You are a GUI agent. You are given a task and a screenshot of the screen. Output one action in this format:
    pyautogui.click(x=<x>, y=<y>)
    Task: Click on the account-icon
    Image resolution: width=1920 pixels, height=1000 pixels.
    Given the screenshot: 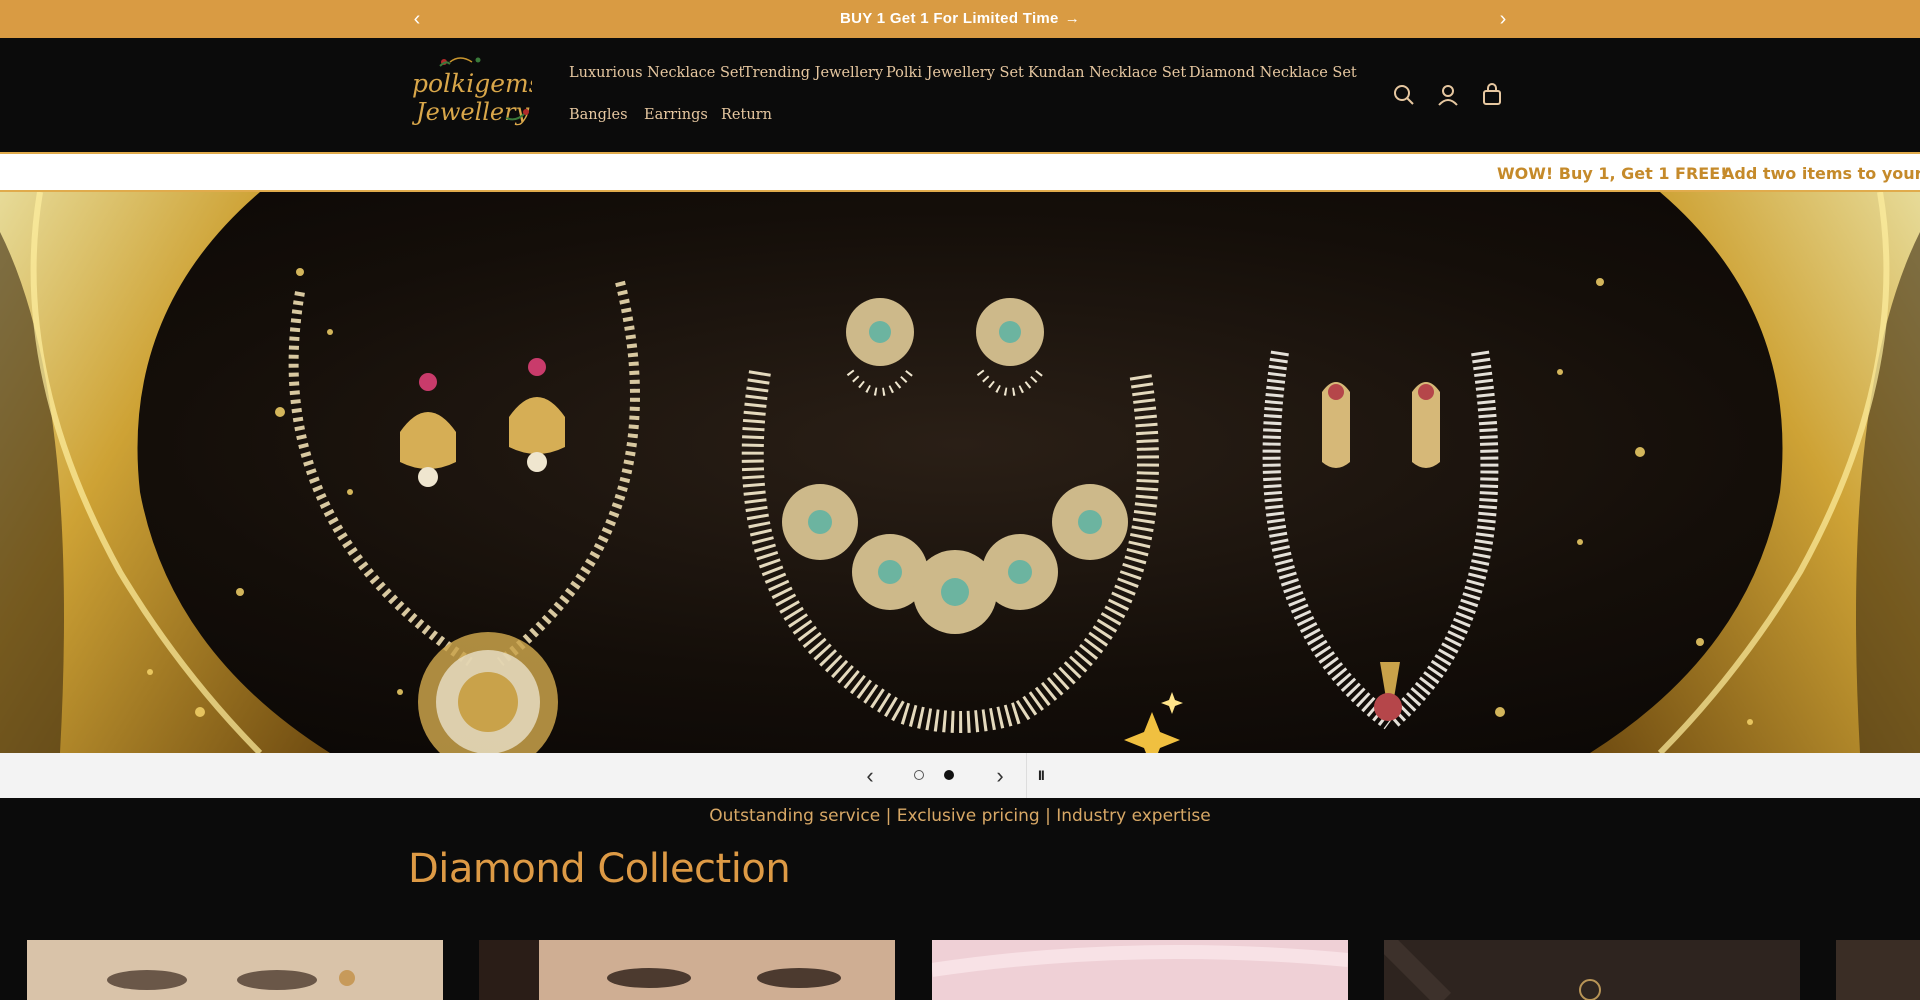 What is the action you would take?
    pyautogui.click(x=1448, y=95)
    